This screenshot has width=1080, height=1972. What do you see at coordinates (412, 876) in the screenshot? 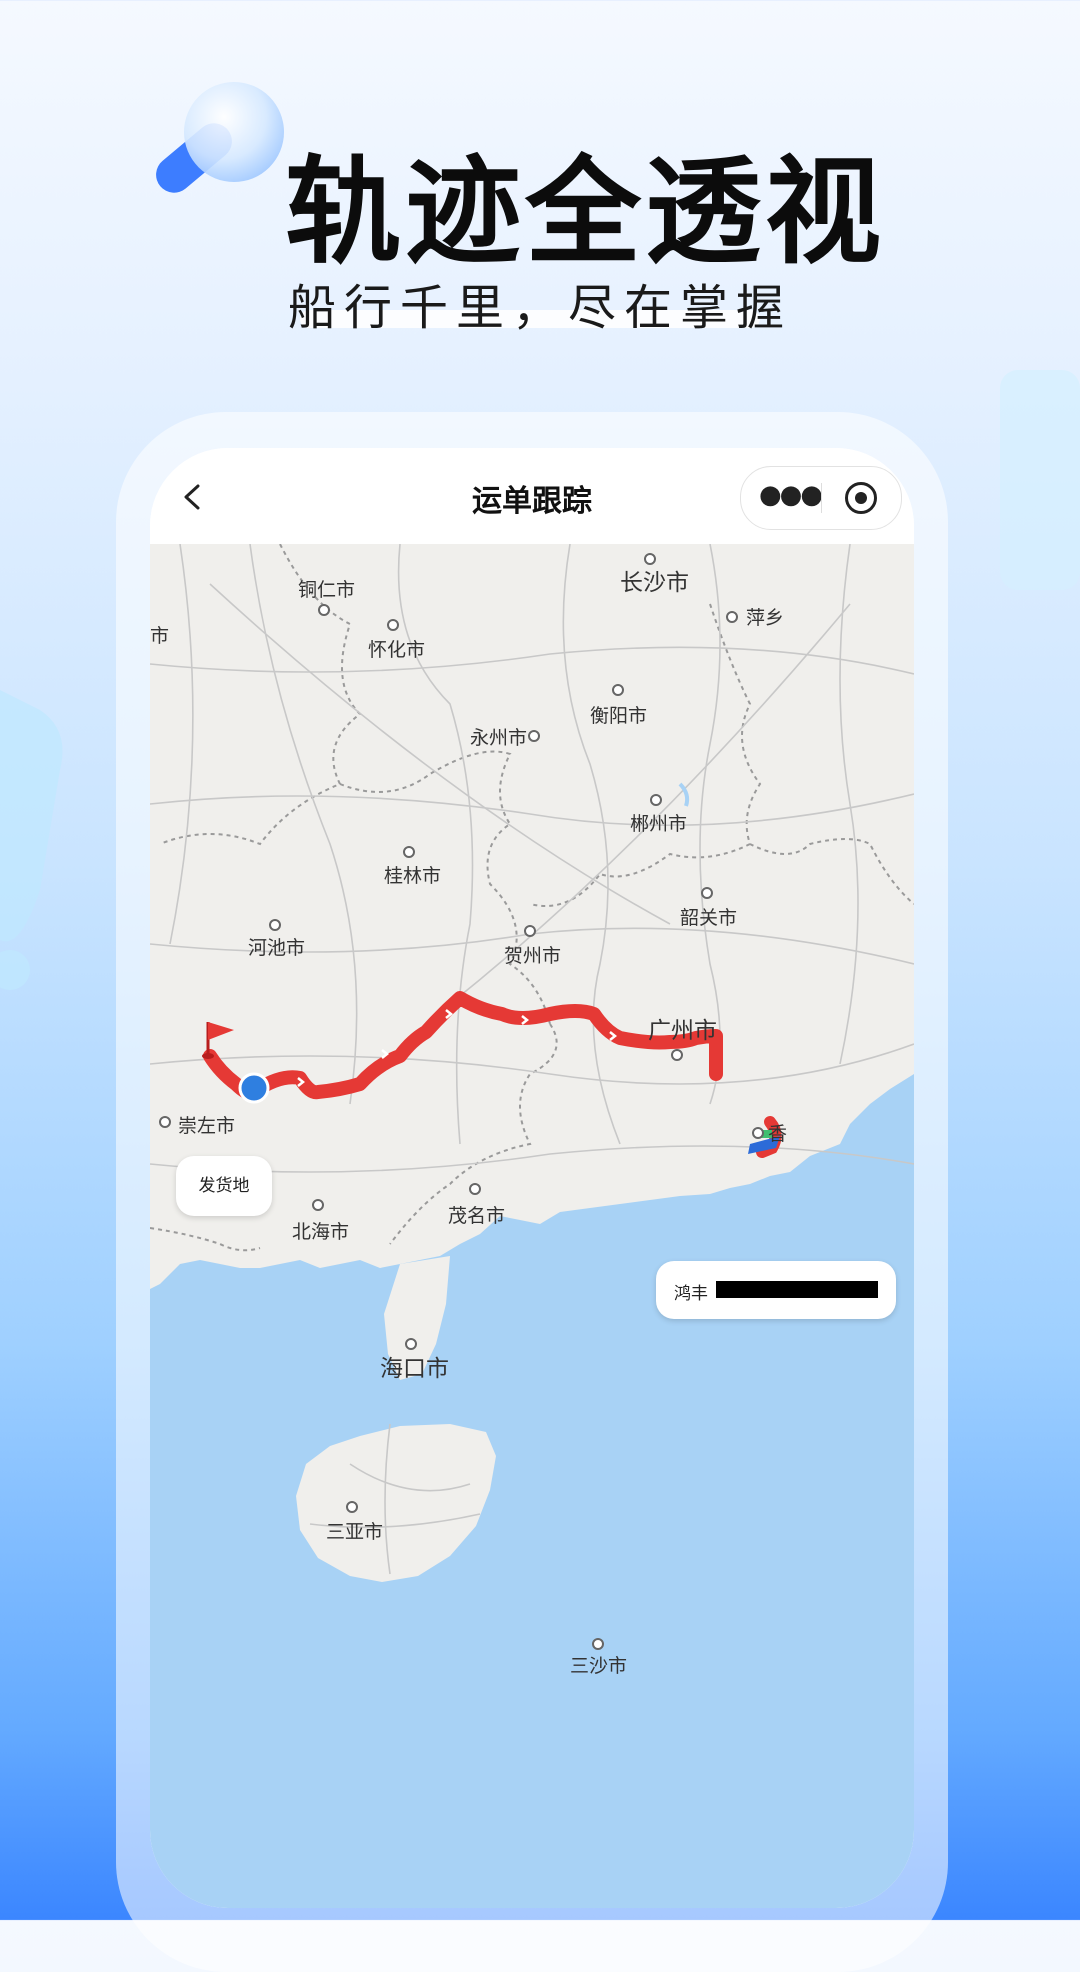
I see `city-label: 桂林市` at bounding box center [412, 876].